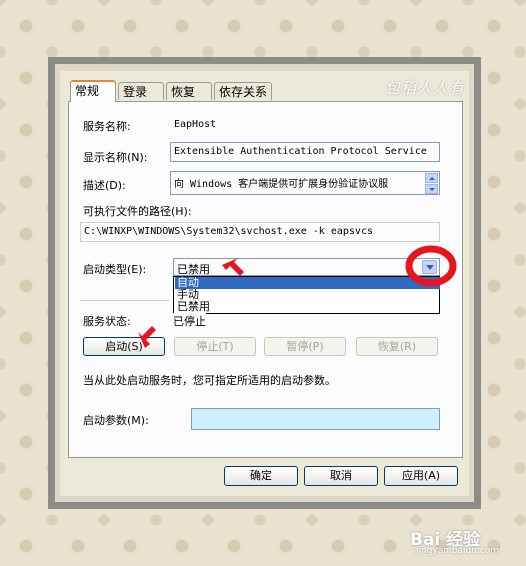 This screenshot has height=566, width=526. I want to click on stop-button: 停止(T), so click(215, 346).